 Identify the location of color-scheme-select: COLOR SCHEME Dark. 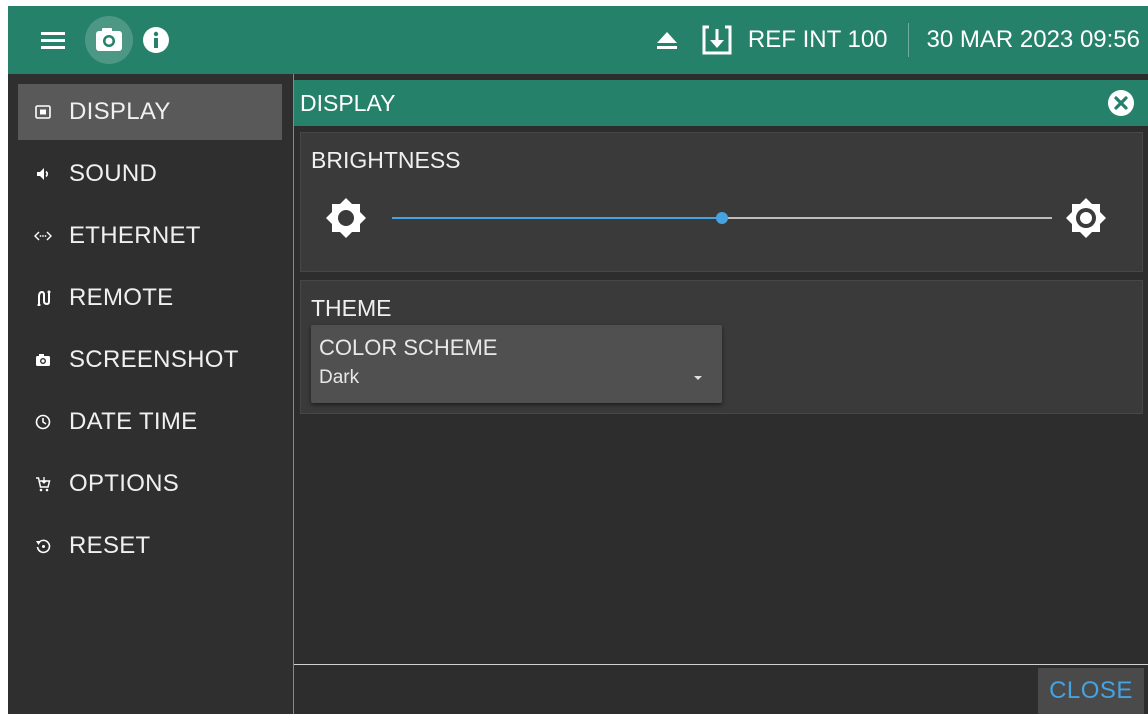
(516, 364).